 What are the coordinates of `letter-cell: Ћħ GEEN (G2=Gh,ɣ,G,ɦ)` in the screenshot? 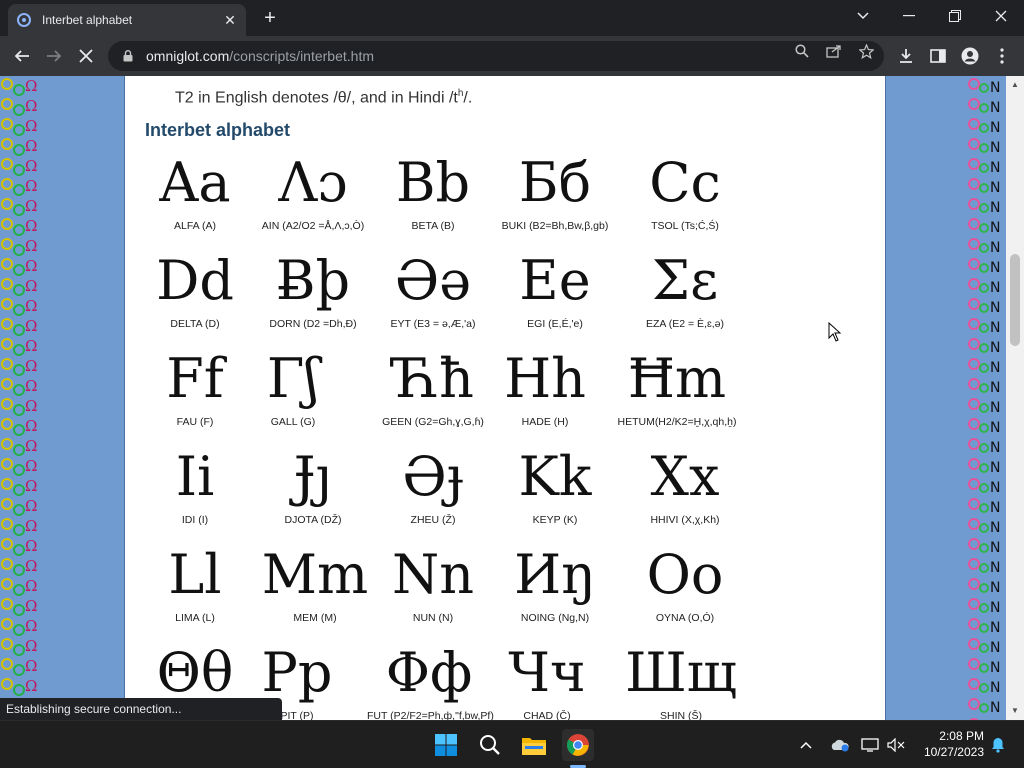 It's located at (433, 393).